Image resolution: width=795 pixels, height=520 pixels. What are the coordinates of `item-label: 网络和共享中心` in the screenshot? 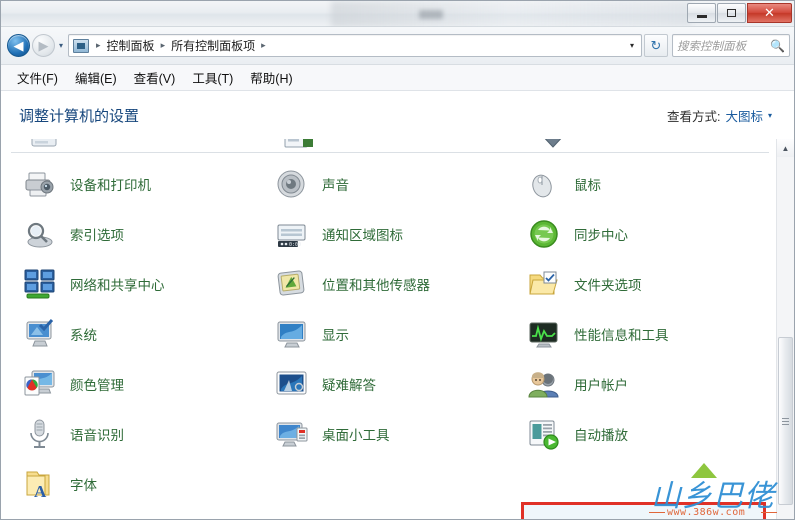 It's located at (117, 285).